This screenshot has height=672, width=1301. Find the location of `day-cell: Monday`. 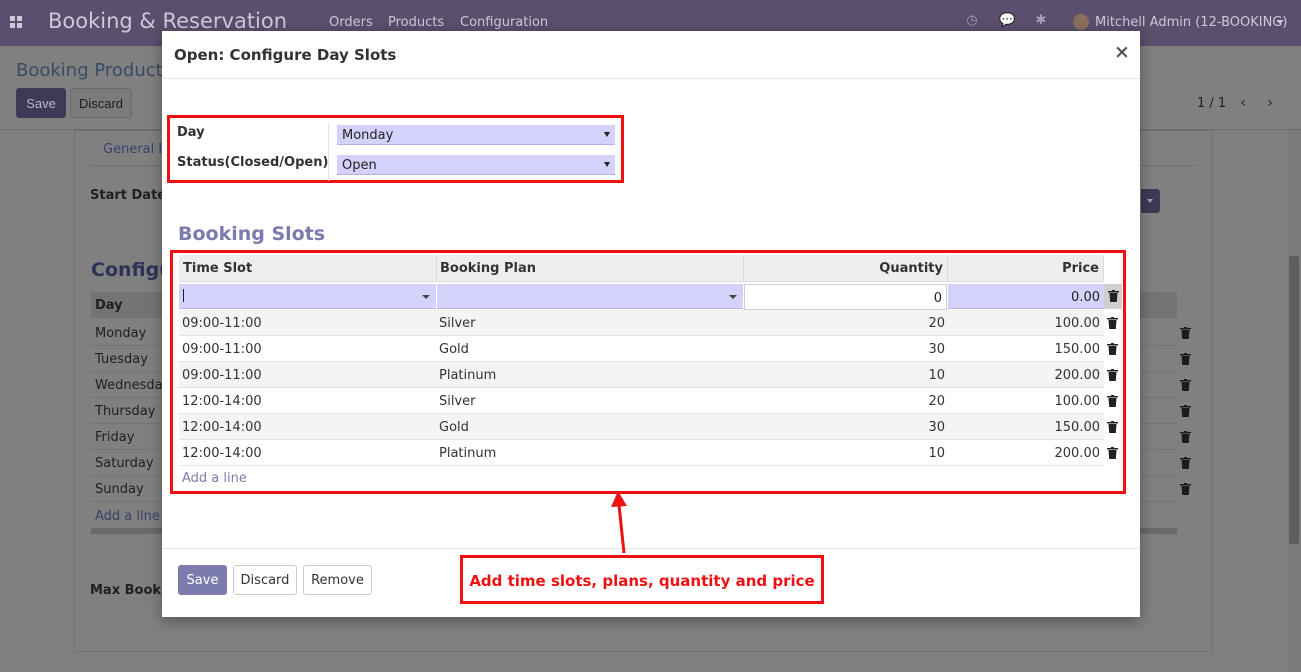

day-cell: Monday is located at coordinates (121, 333).